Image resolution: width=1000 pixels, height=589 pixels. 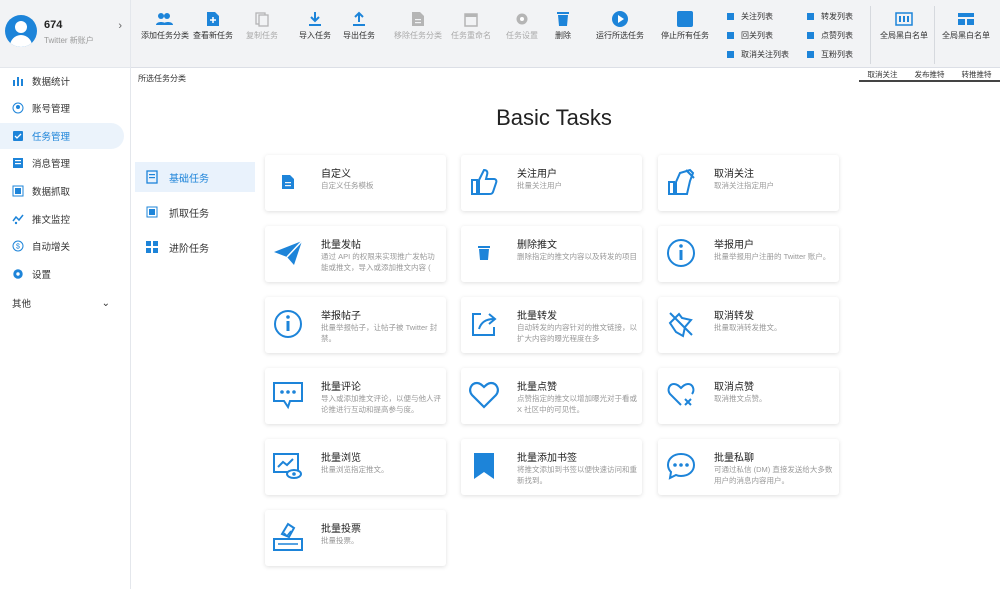 I want to click on view-icon, so click(x=288, y=466).